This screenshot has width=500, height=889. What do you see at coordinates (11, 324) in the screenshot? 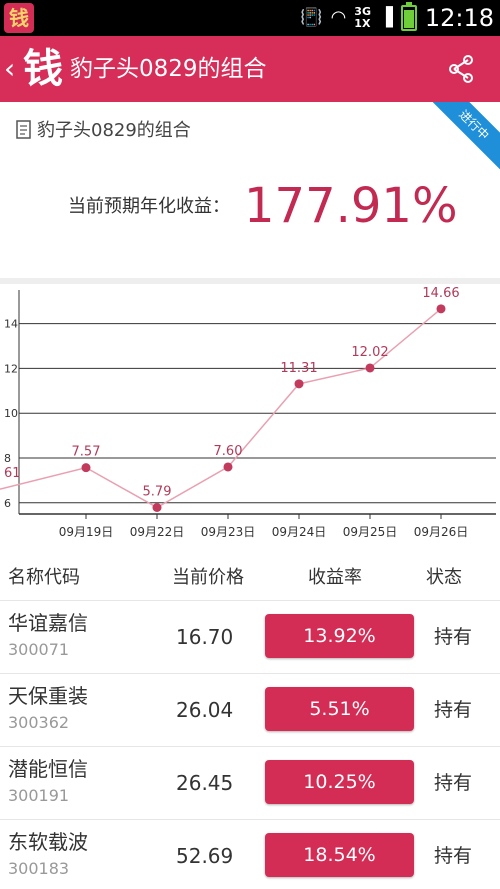
I see `y-tick-label: 14` at bounding box center [11, 324].